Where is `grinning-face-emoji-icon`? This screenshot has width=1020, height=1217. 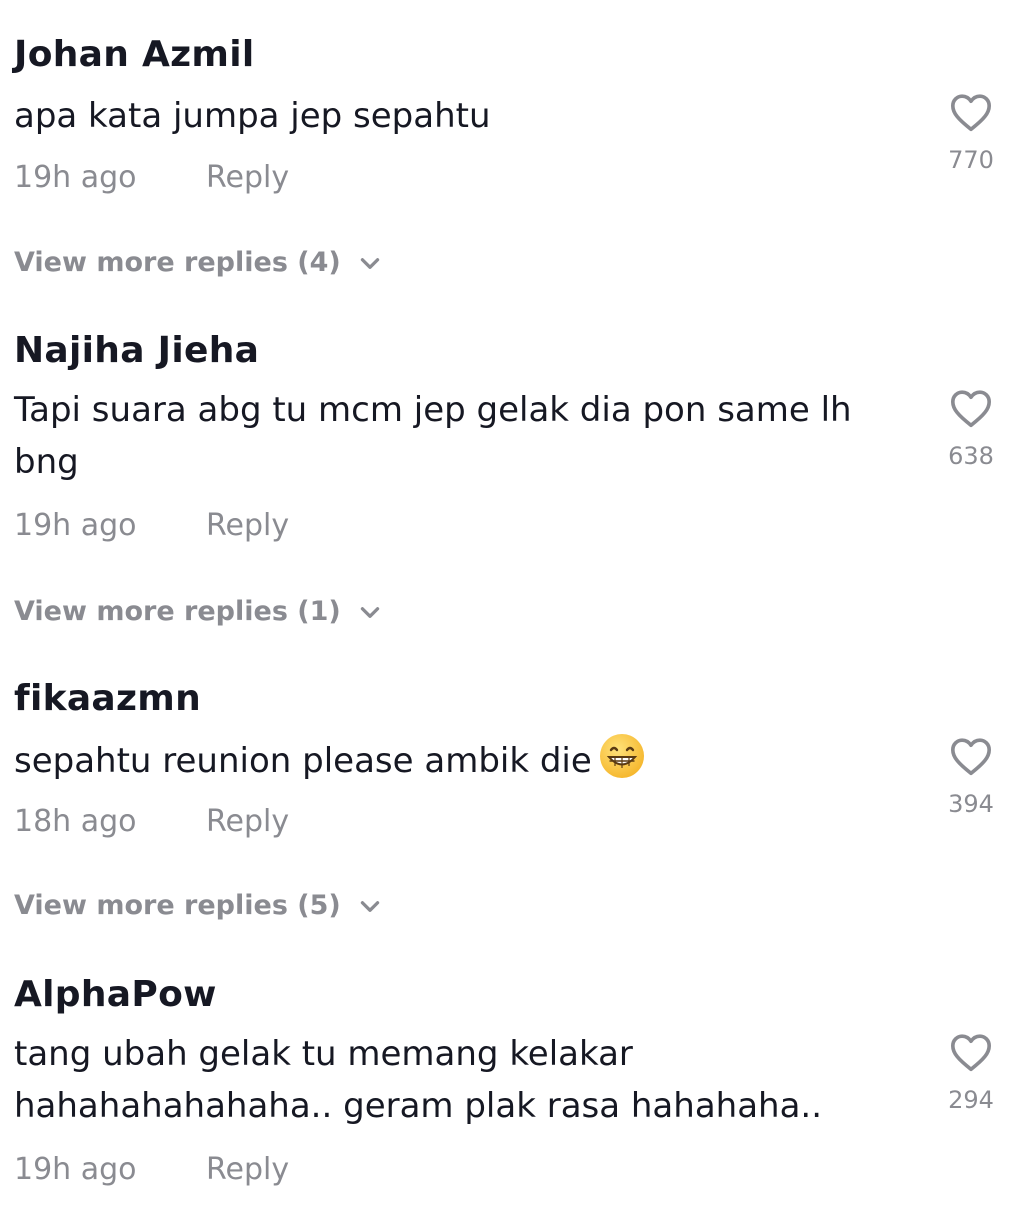 grinning-face-emoji-icon is located at coordinates (621, 756).